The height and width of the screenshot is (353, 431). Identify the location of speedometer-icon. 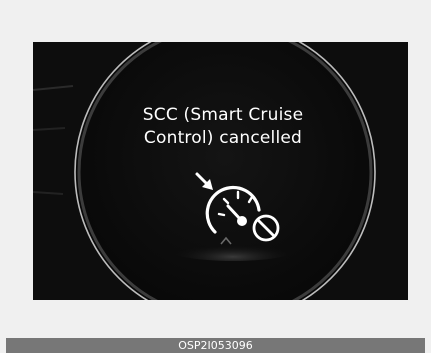
(233, 215).